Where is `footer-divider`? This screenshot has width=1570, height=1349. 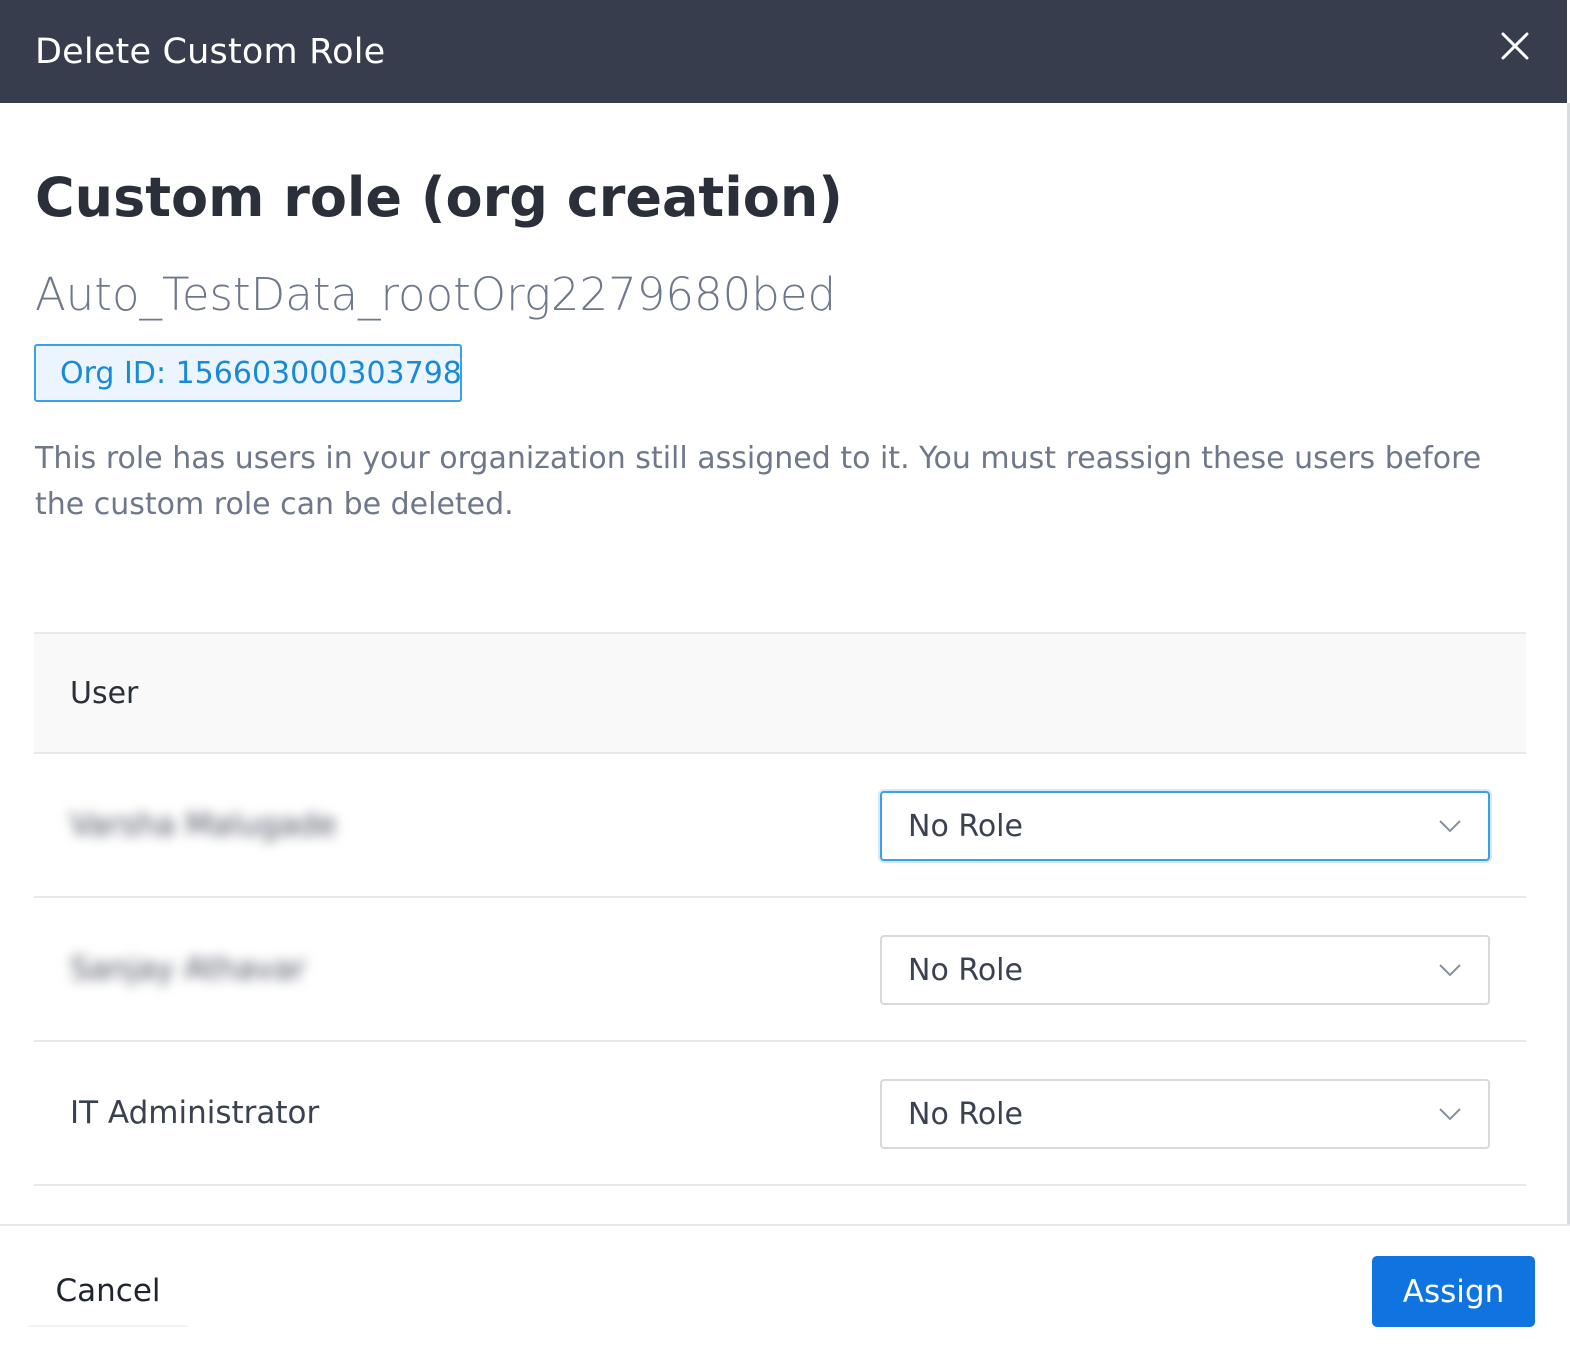 footer-divider is located at coordinates (785, 1225).